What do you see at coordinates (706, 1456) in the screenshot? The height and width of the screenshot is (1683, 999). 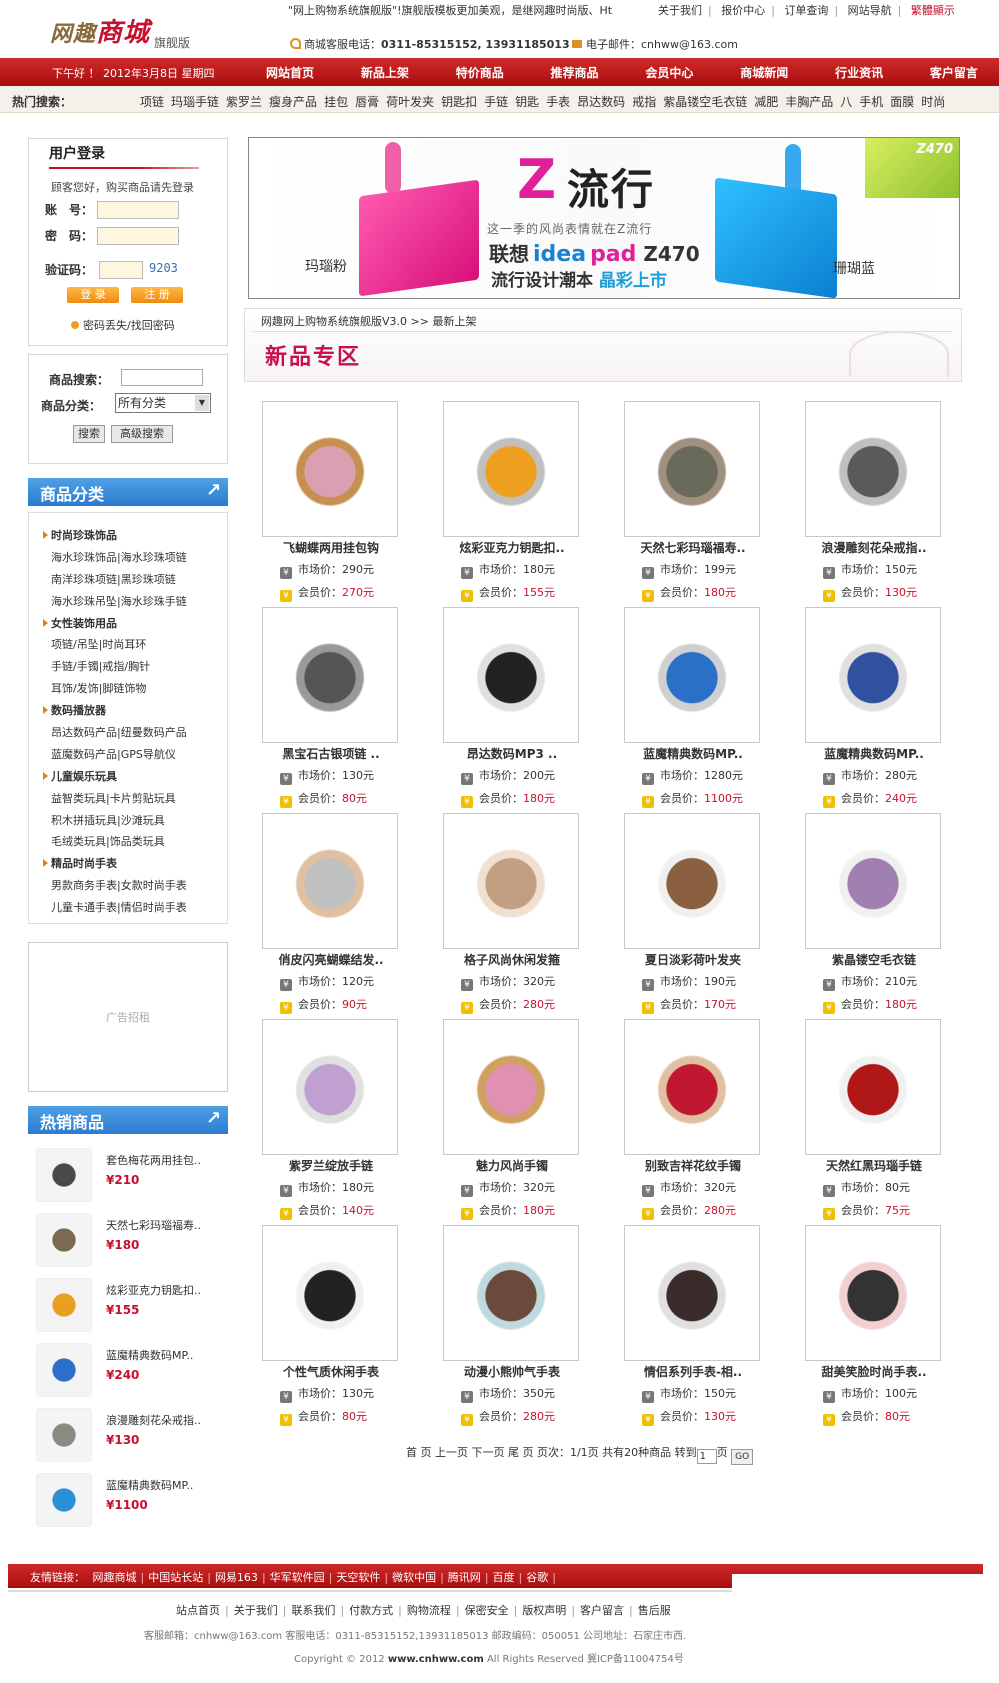 I see `page-input: 1` at bounding box center [706, 1456].